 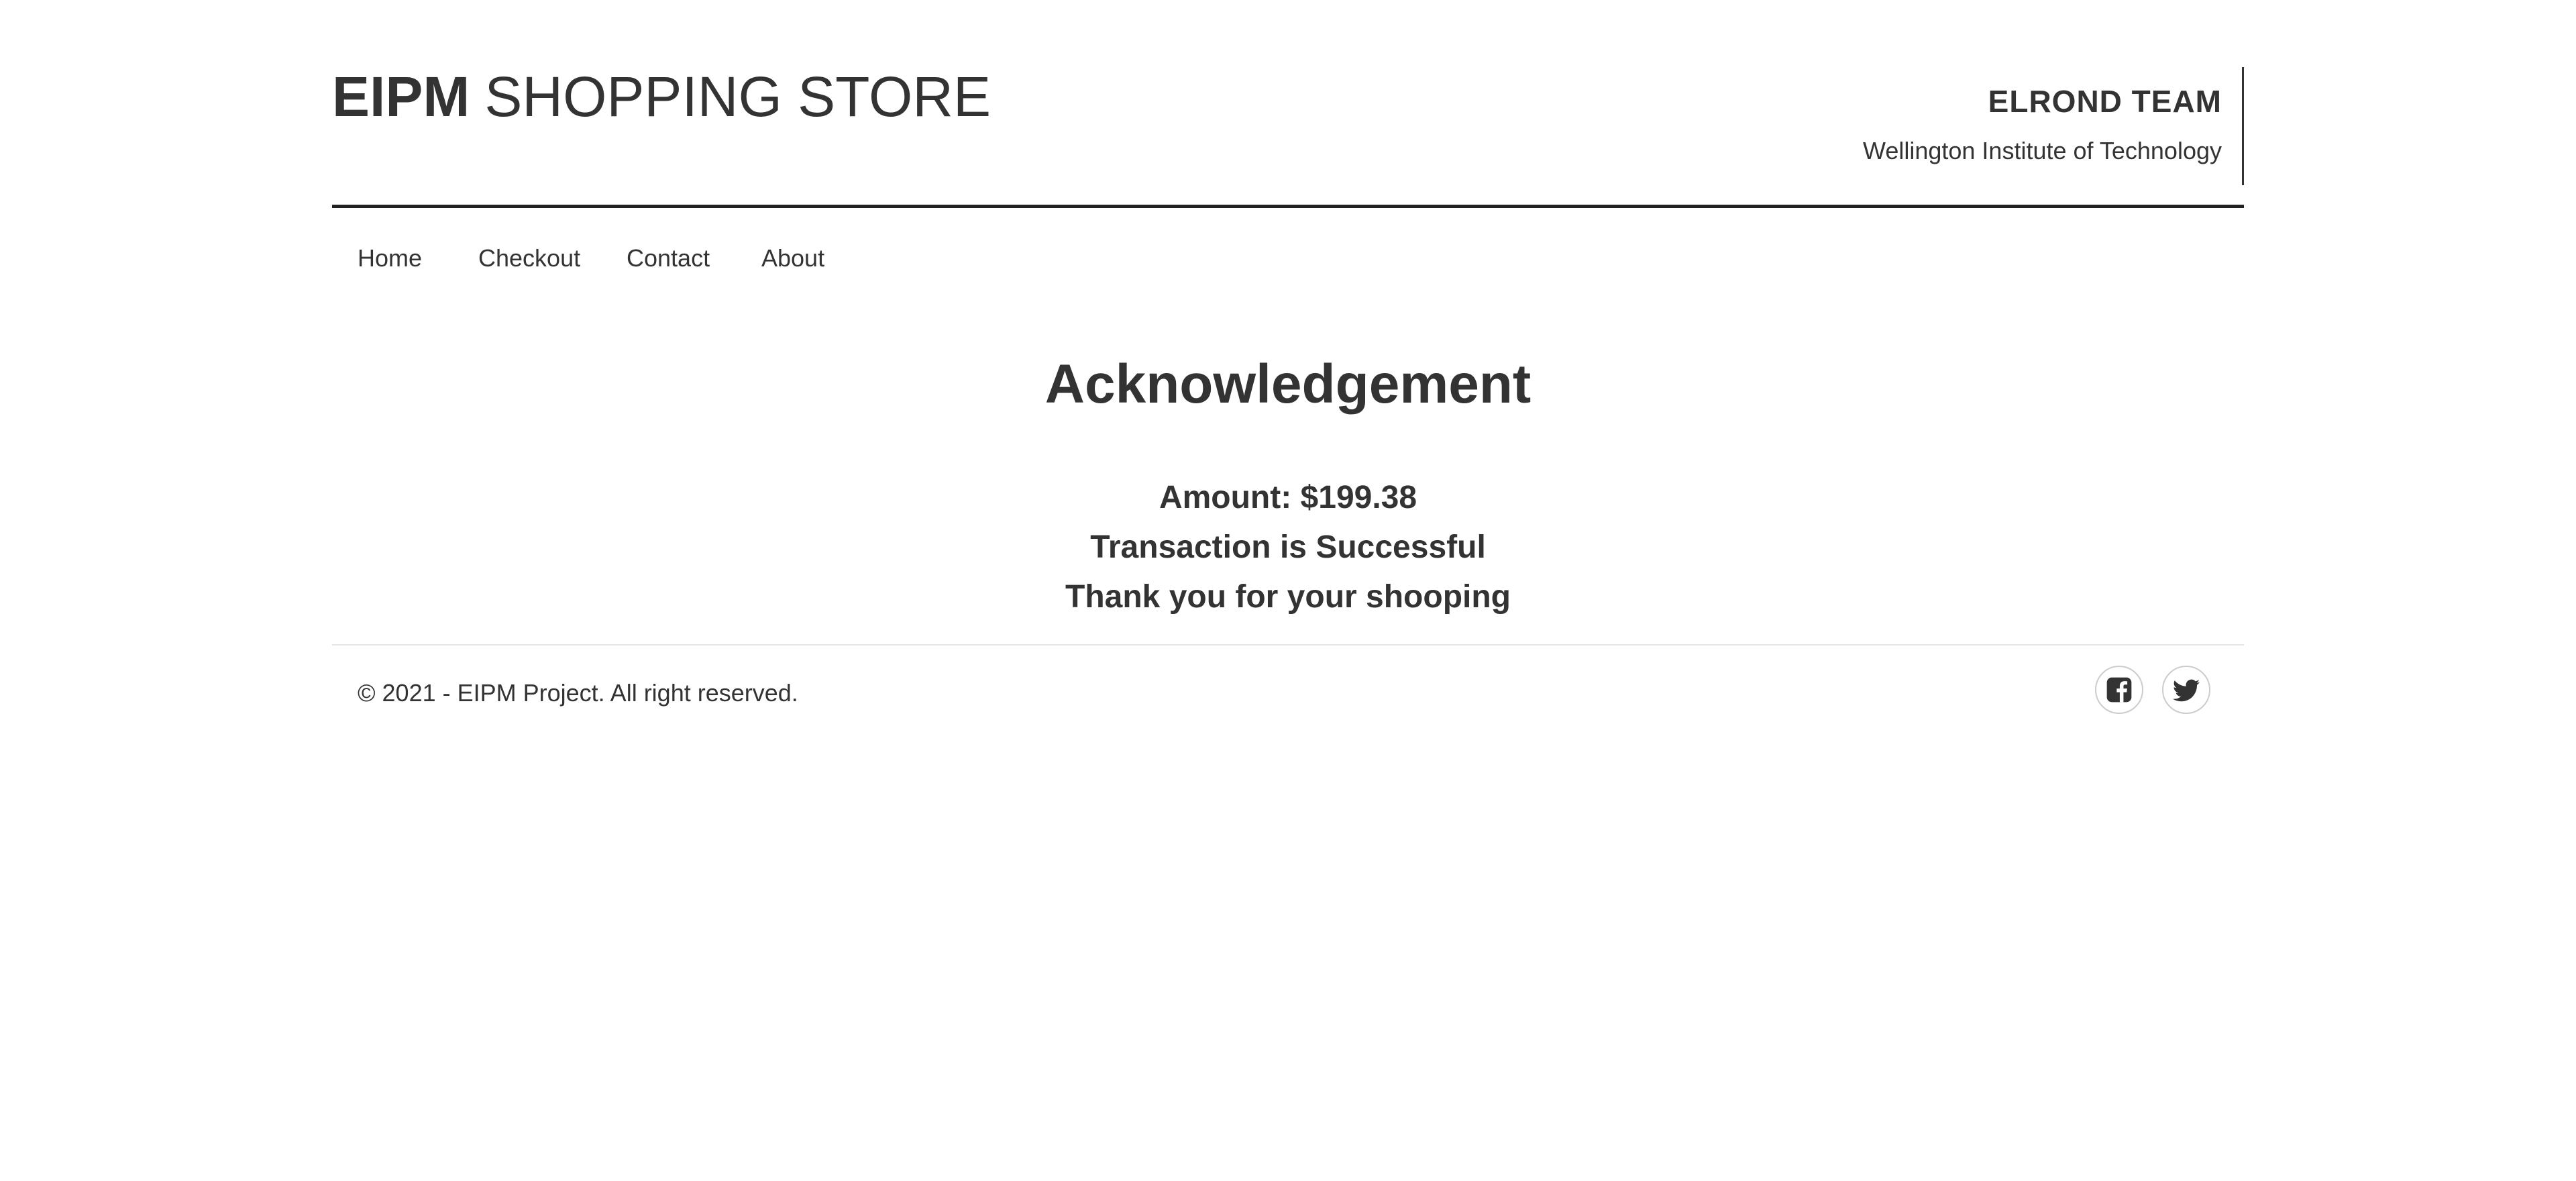 I want to click on nav-checkout: Checkout, so click(x=529, y=258).